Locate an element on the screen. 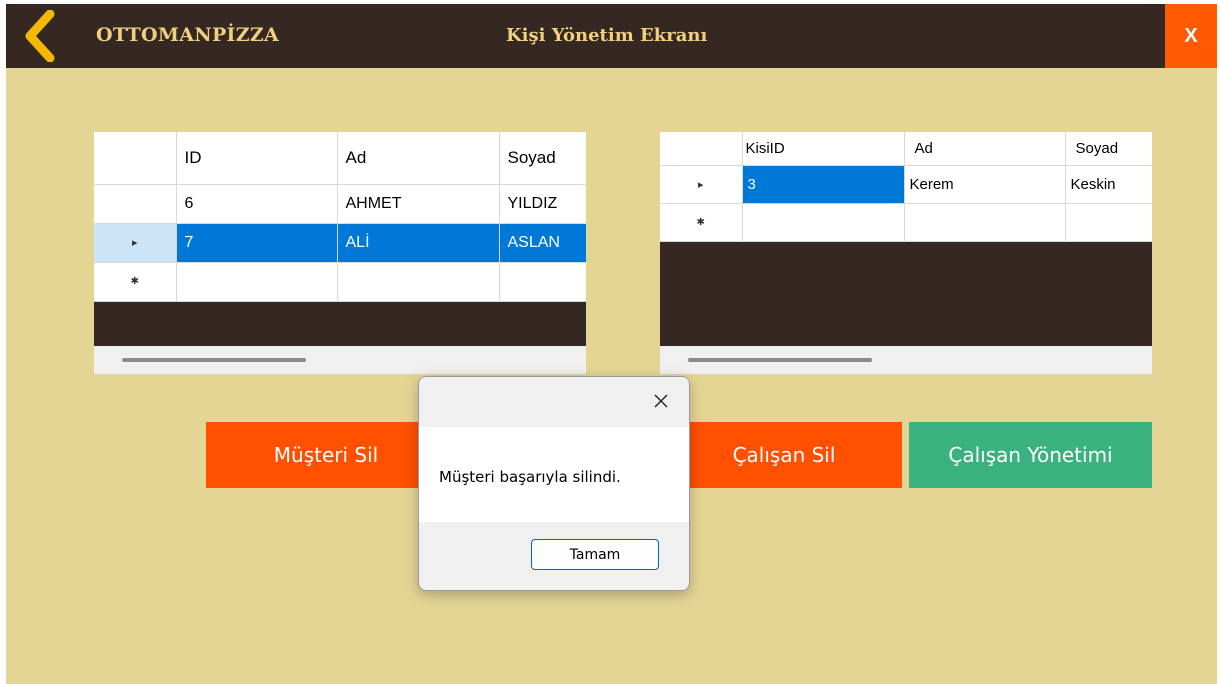  dialog-body: Müşteri başarıyla silindi. is located at coordinates (554, 474).